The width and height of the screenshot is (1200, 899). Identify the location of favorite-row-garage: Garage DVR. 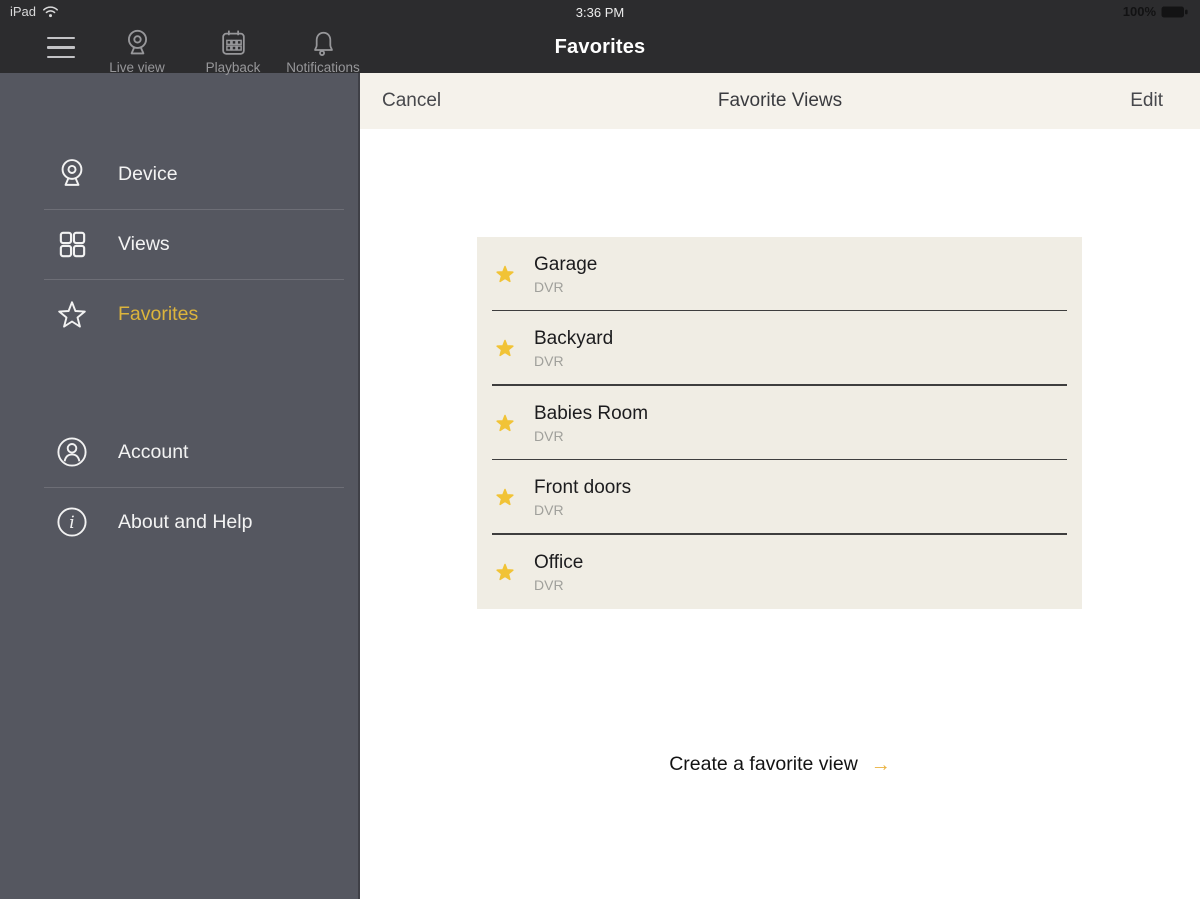
(779, 274).